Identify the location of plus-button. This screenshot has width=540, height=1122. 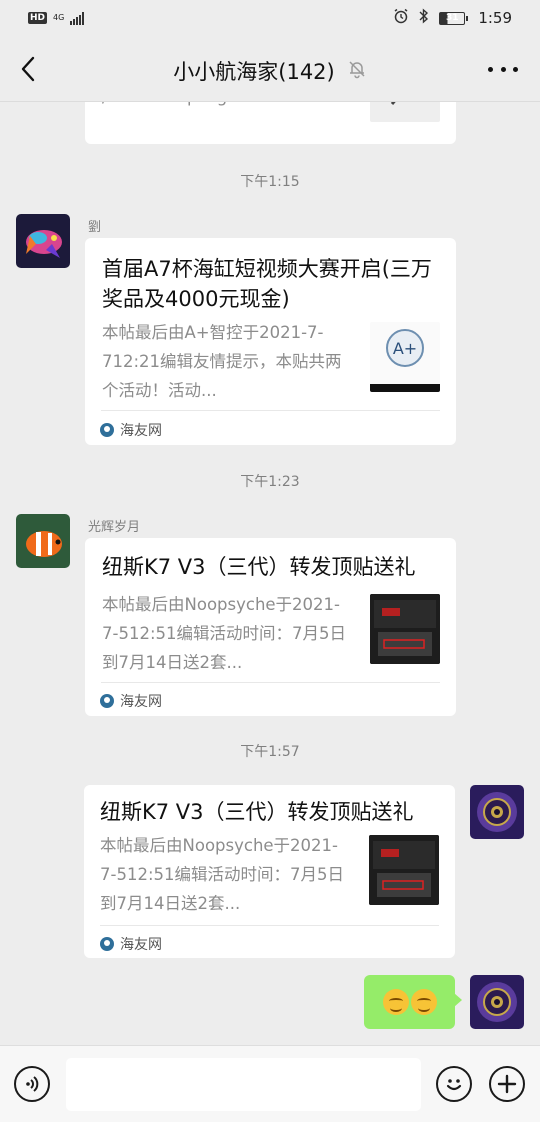
(507, 1084).